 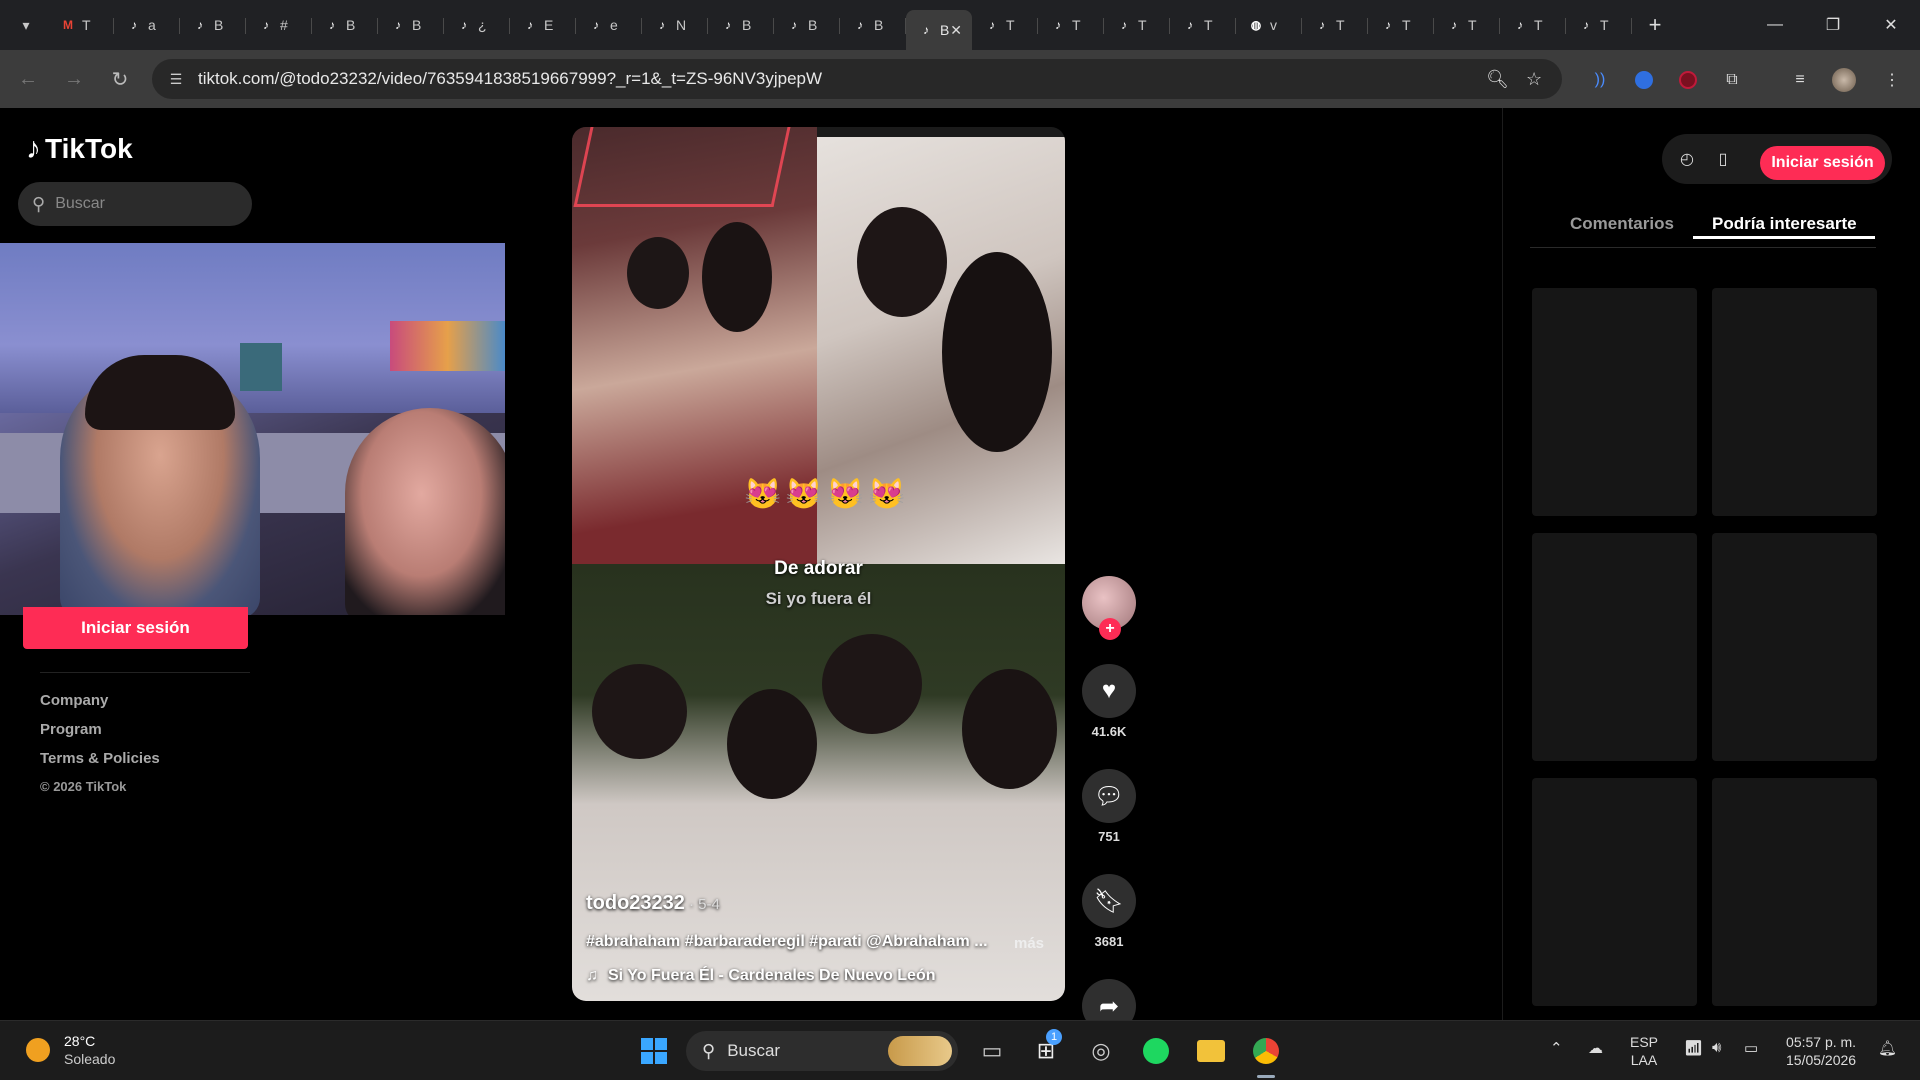 I want to click on notification-bell-icon: 🔔︎, so click(x=1887, y=1048).